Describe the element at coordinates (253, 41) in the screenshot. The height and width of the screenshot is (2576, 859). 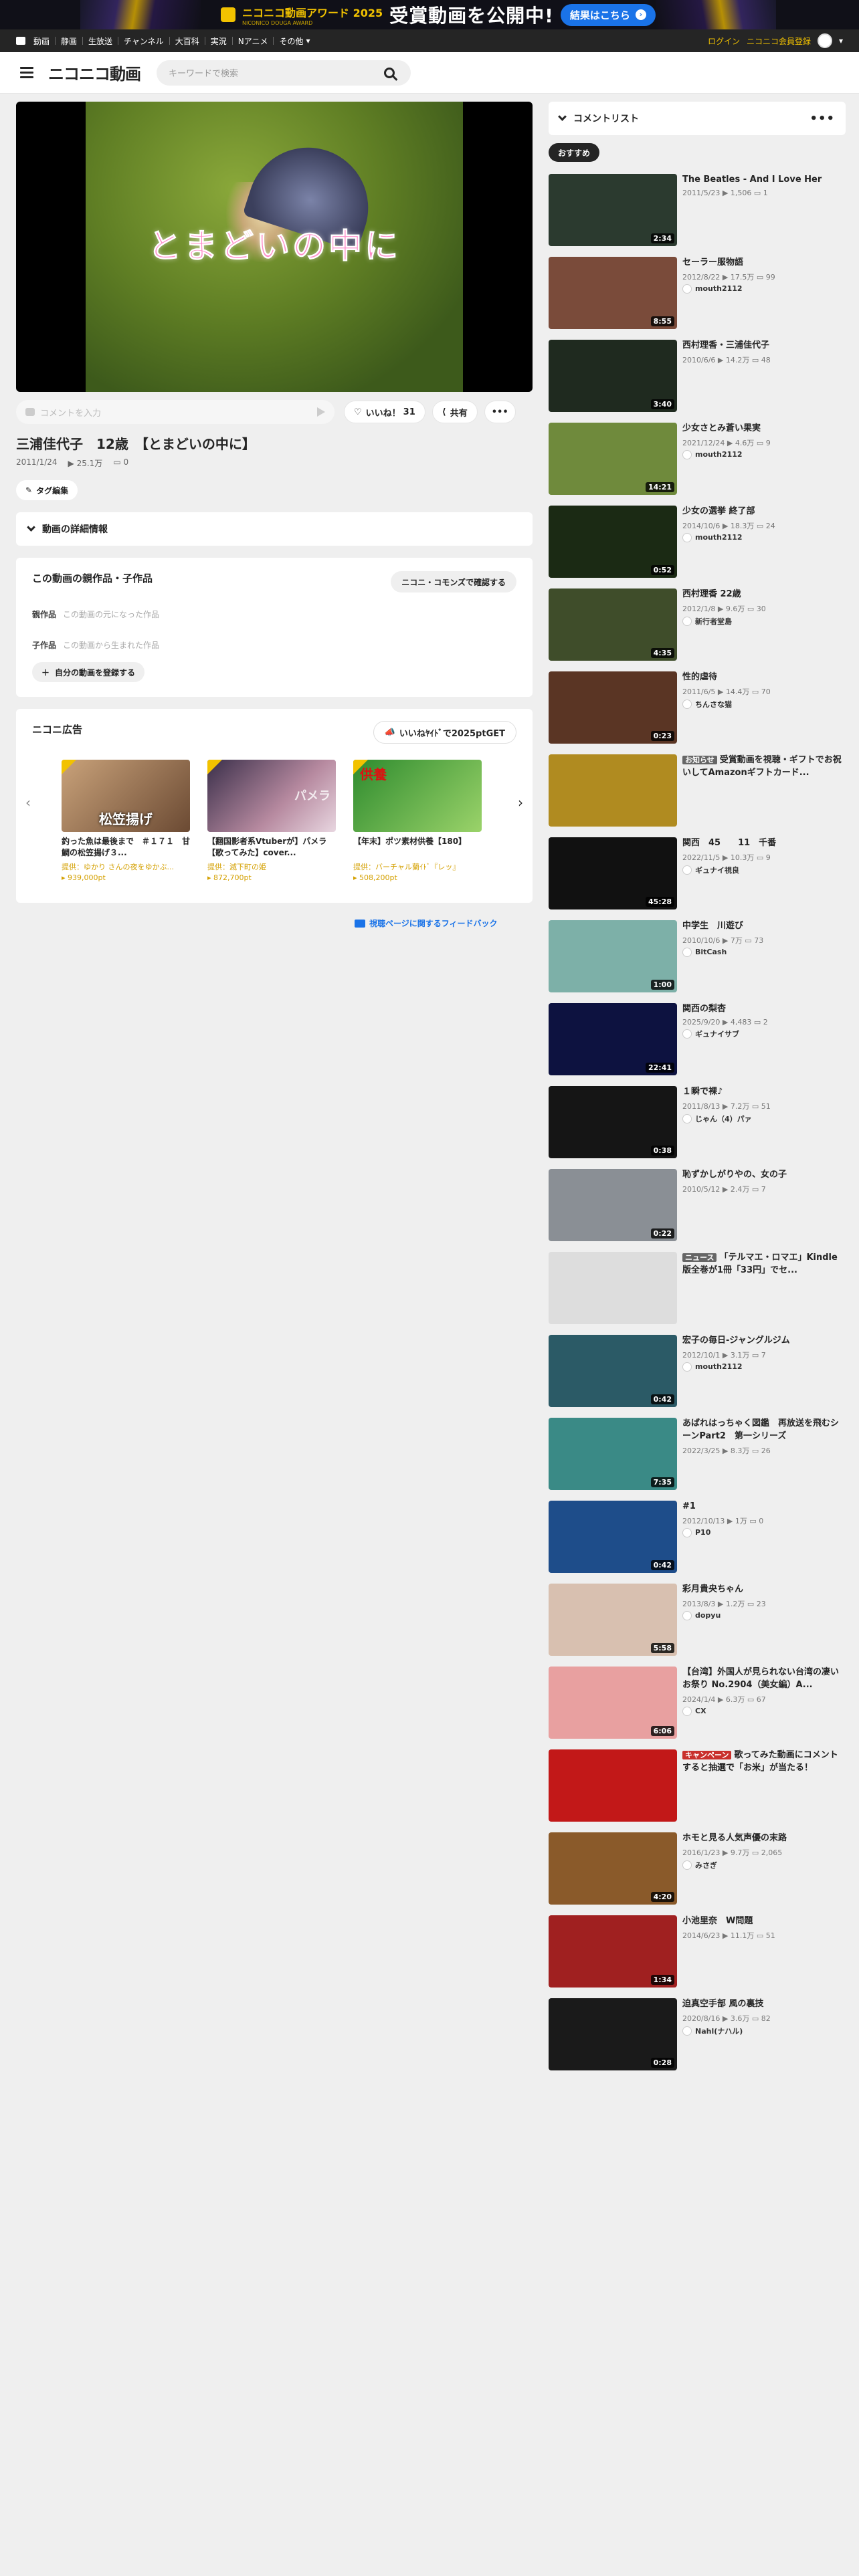
I see `nav-item: Nアニメ` at that location.